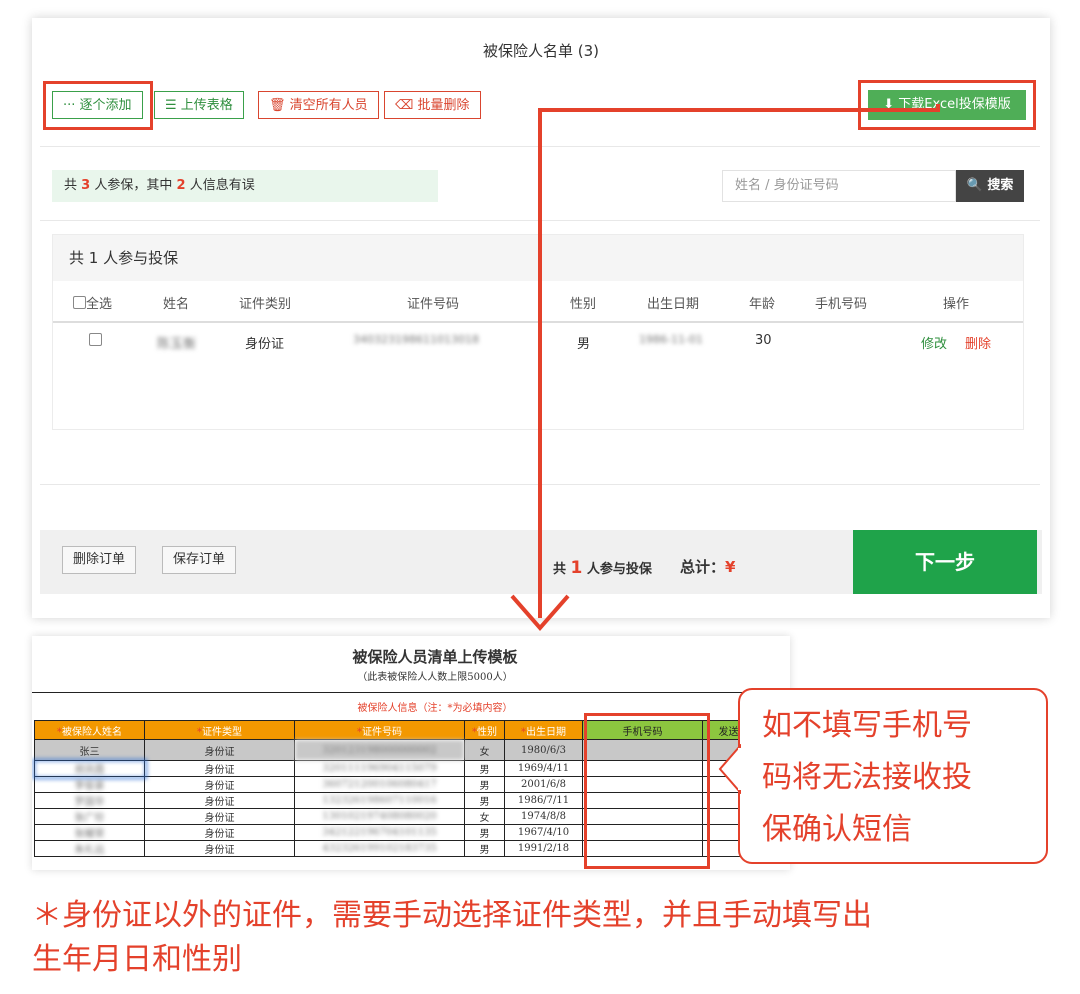 The image size is (1080, 994). What do you see at coordinates (379, 768) in the screenshot?
I see `cell-id: 320111196904115079` at bounding box center [379, 768].